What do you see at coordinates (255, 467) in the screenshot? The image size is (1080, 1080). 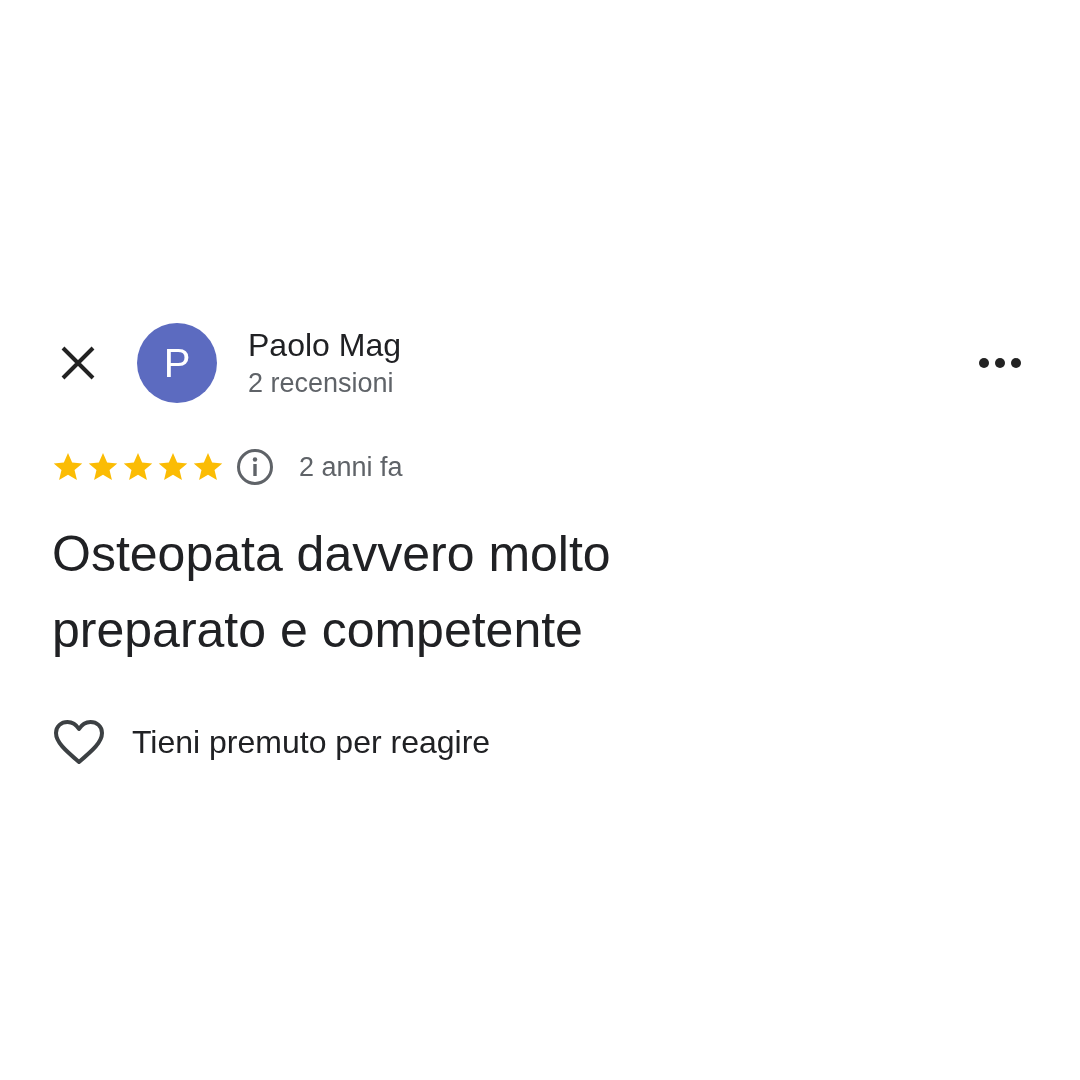 I see `info-icon` at bounding box center [255, 467].